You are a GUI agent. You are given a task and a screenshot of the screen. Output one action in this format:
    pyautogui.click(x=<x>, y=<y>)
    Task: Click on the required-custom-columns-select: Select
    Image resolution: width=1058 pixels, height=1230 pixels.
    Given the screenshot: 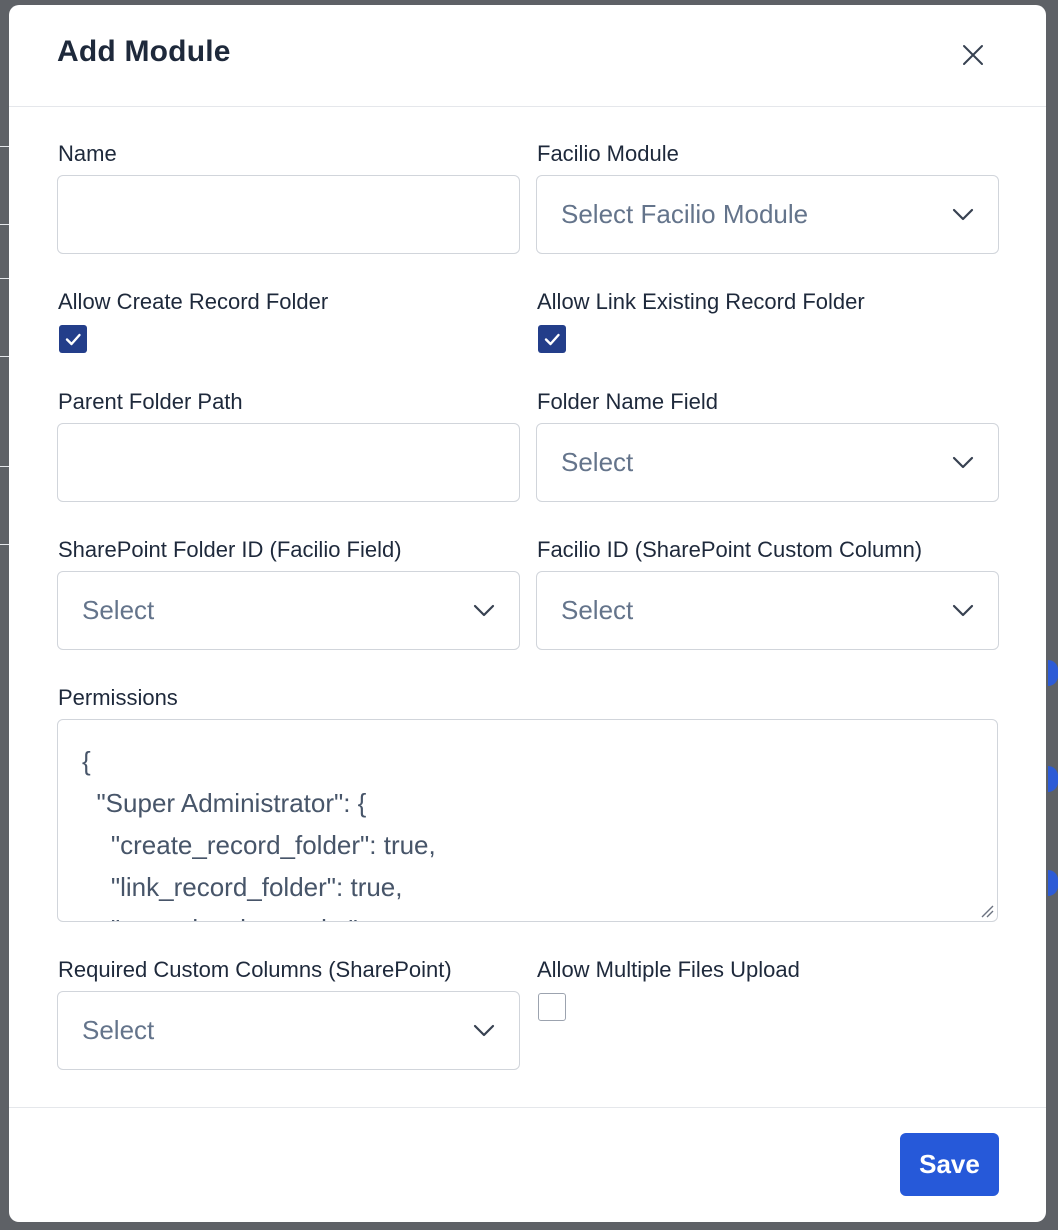 What is the action you would take?
    pyautogui.click(x=288, y=1030)
    